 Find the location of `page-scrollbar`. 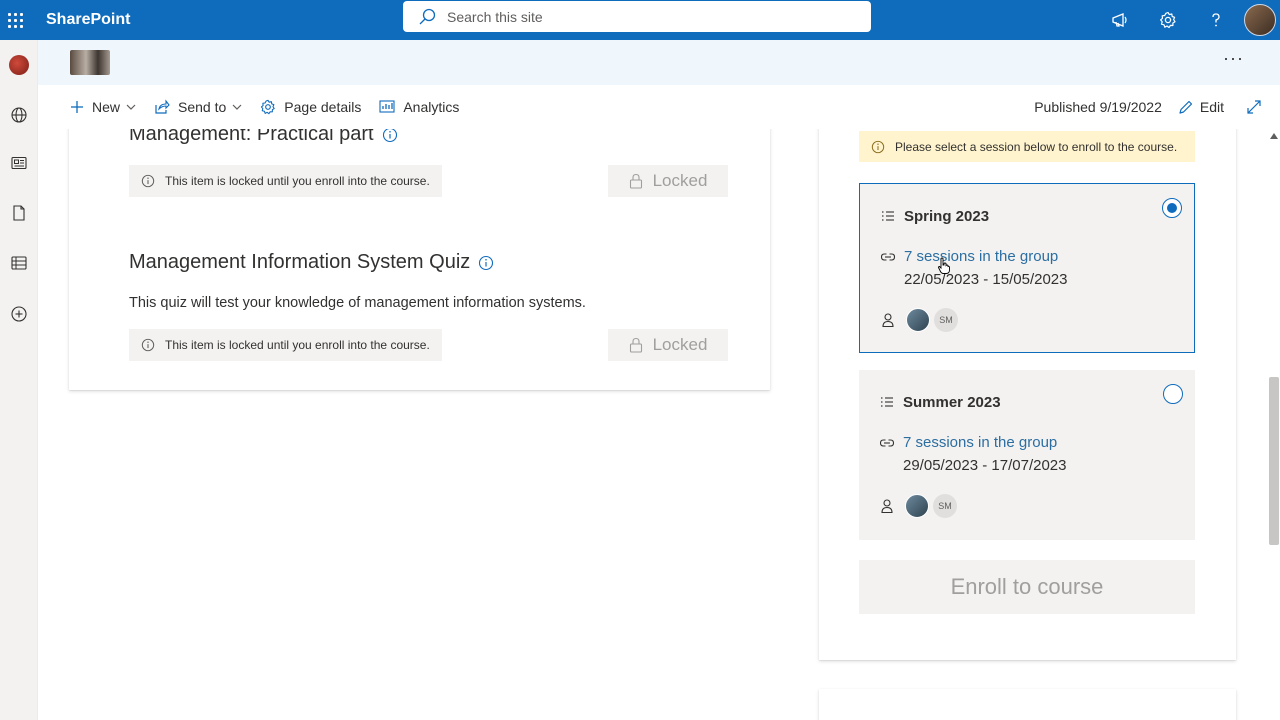

page-scrollbar is located at coordinates (1274, 424).